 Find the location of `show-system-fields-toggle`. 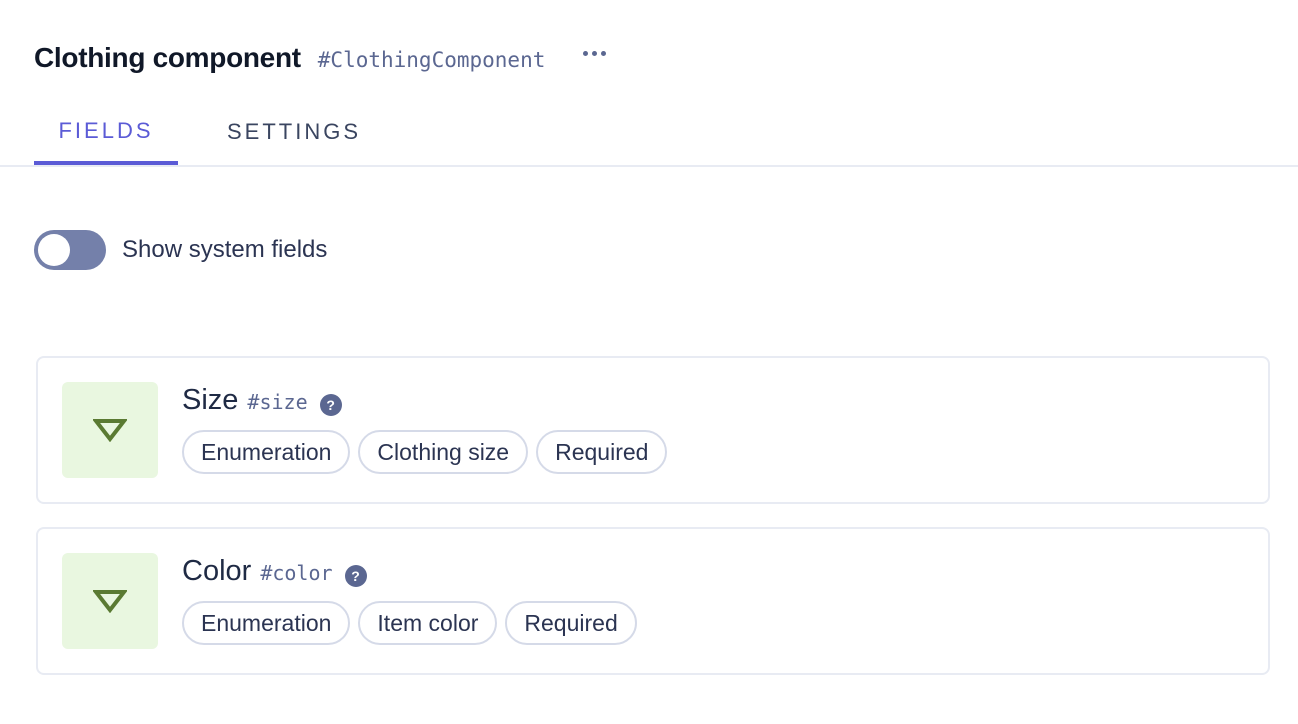

show-system-fields-toggle is located at coordinates (70, 250).